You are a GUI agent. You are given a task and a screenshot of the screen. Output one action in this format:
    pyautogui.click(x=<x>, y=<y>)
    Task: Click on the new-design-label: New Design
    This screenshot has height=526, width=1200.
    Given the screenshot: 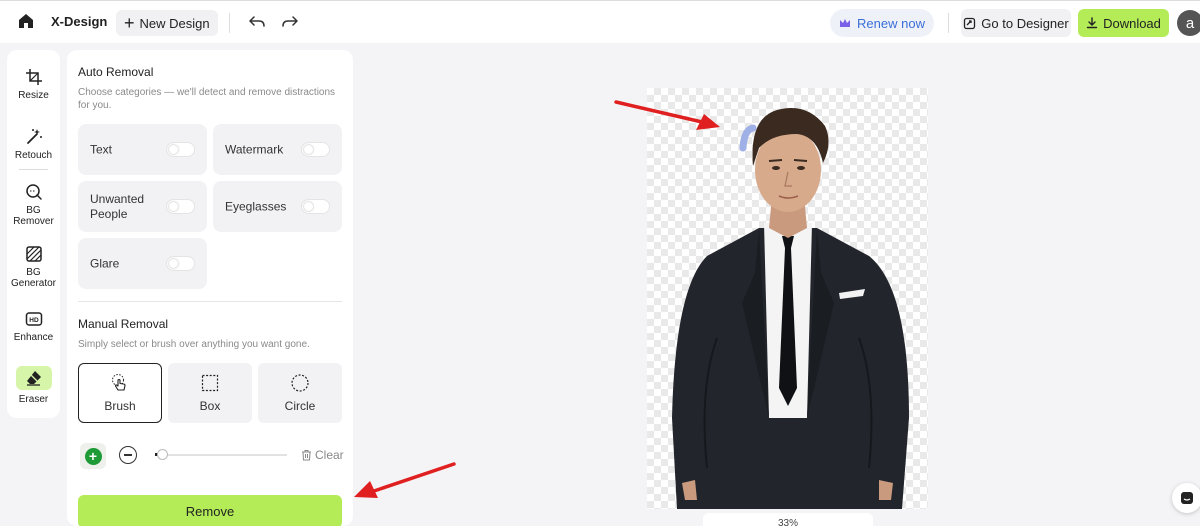 What is the action you would take?
    pyautogui.click(x=174, y=23)
    